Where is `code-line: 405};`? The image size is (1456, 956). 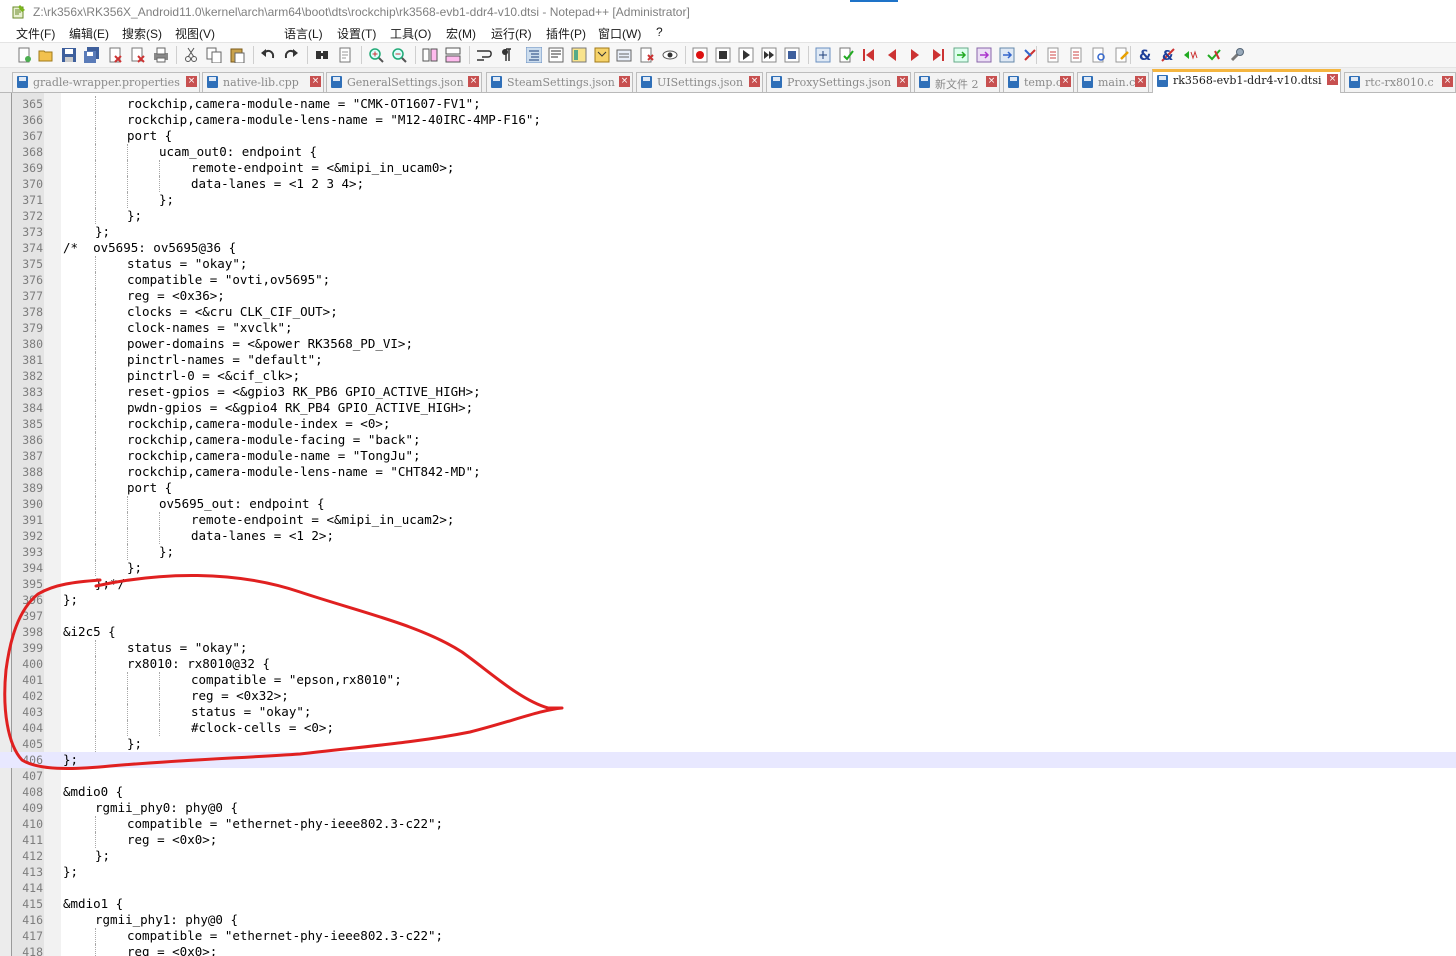 code-line: 405}; is located at coordinates (728, 744).